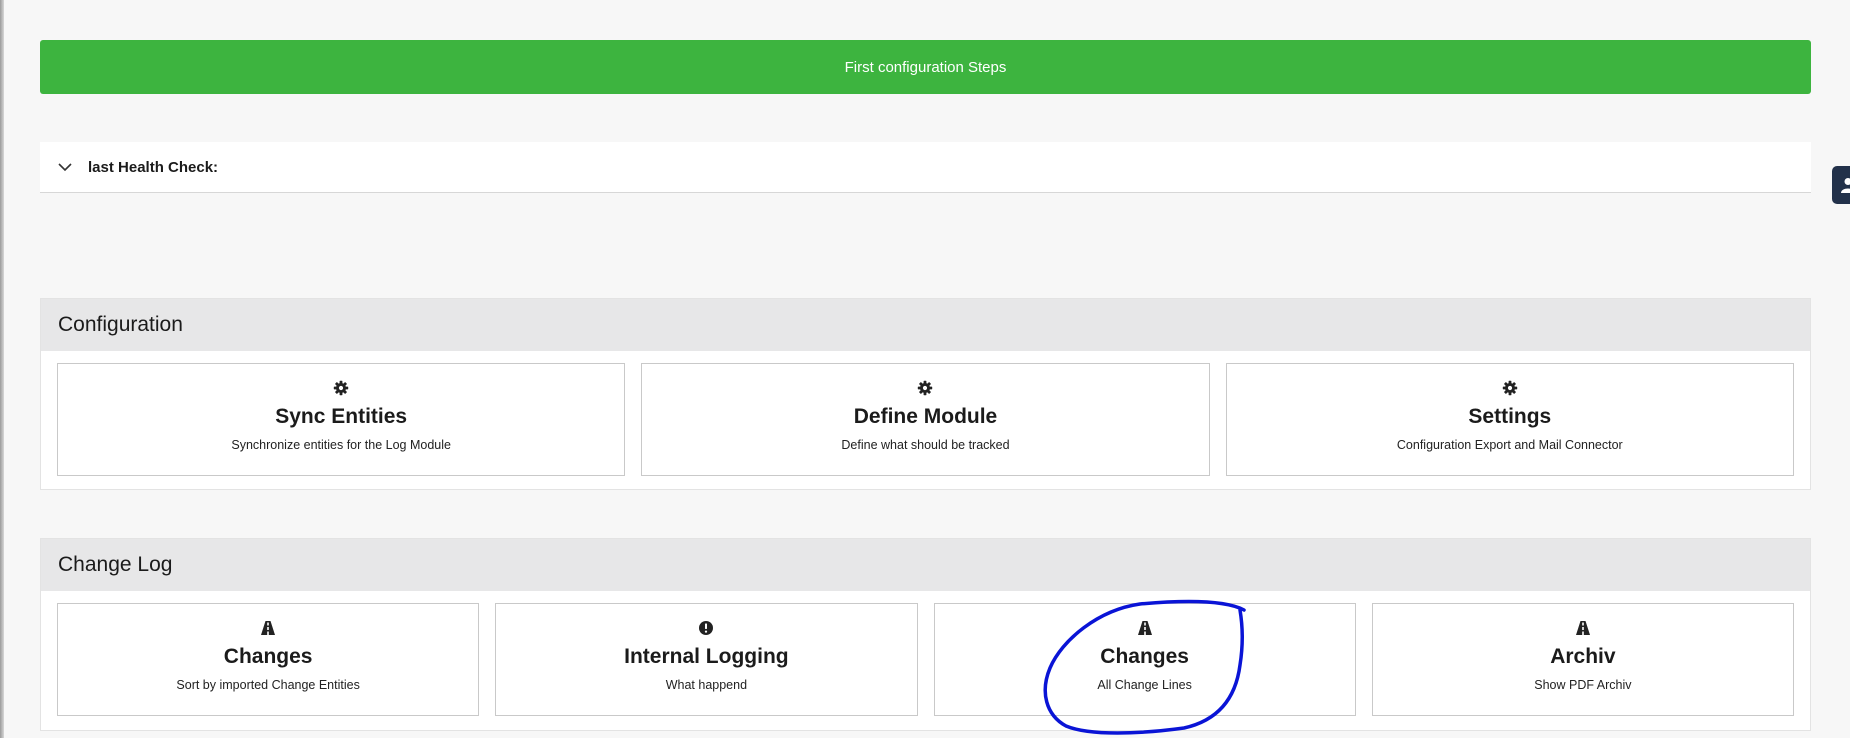 The image size is (1850, 738). I want to click on card-subtitle: Define what should be tracked, so click(925, 445).